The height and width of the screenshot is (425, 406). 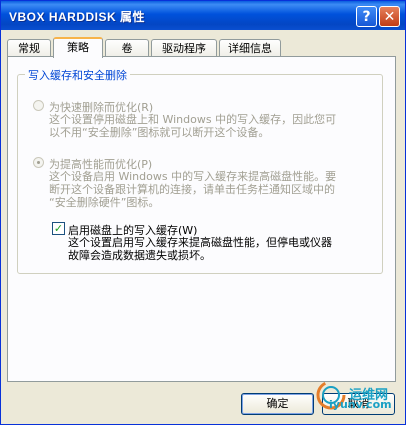 I want to click on enable-write-cache-description: 这个设置启用写入缓存来提高磁盘性能，但停电或仪器 故障会造成数据遗失或损坏。, so click(x=200, y=249).